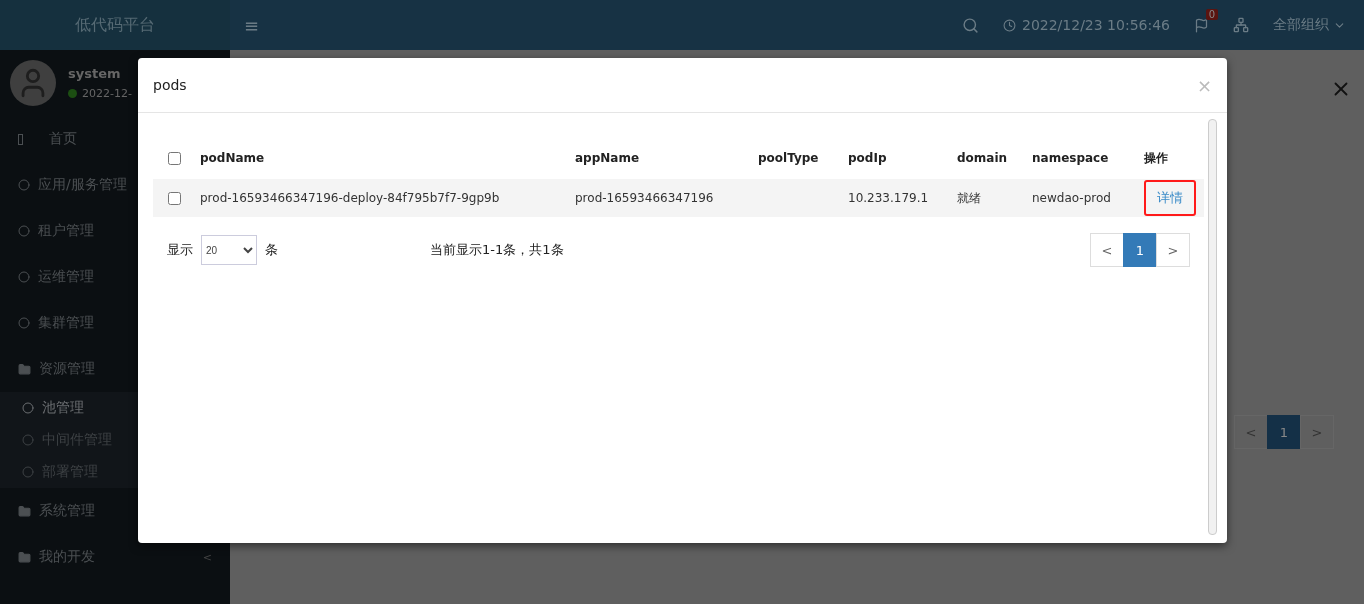 The height and width of the screenshot is (604, 1364). I want to click on avatar-icon, so click(33, 83).